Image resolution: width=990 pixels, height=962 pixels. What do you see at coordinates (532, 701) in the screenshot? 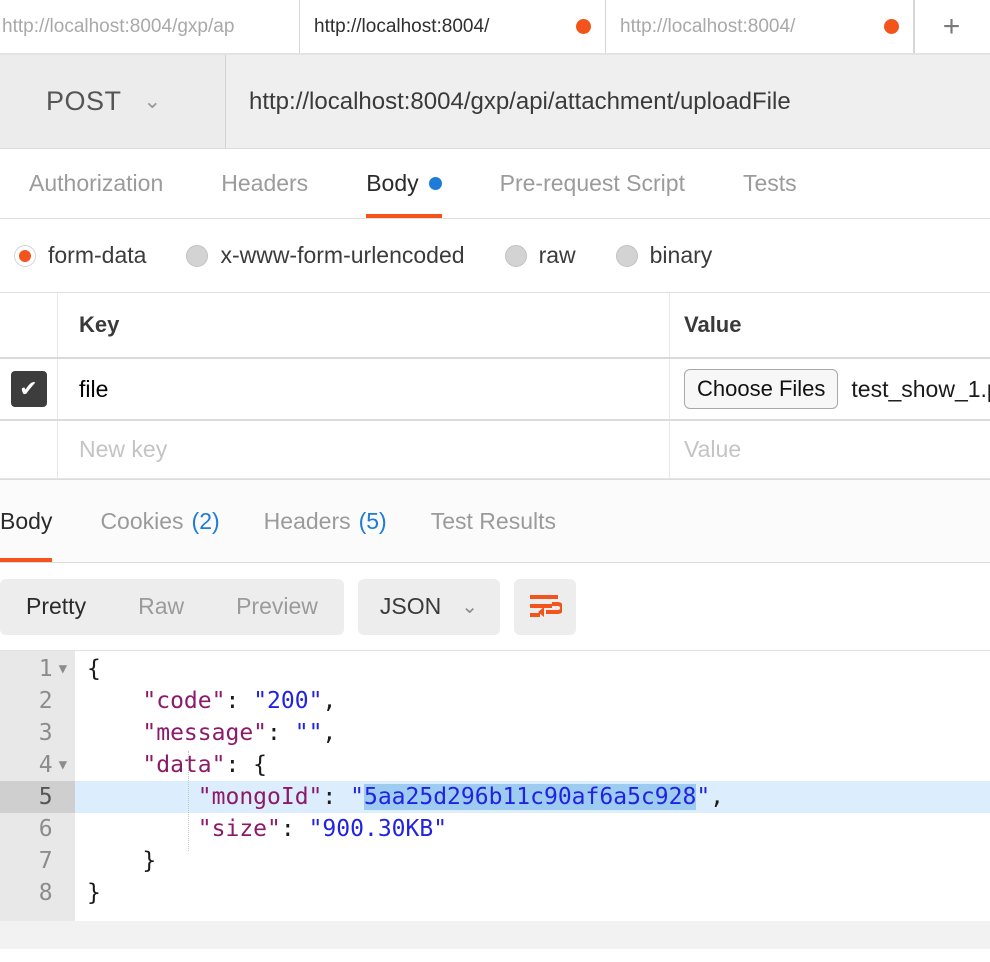
I see `code-line-2: "code": "200",` at bounding box center [532, 701].